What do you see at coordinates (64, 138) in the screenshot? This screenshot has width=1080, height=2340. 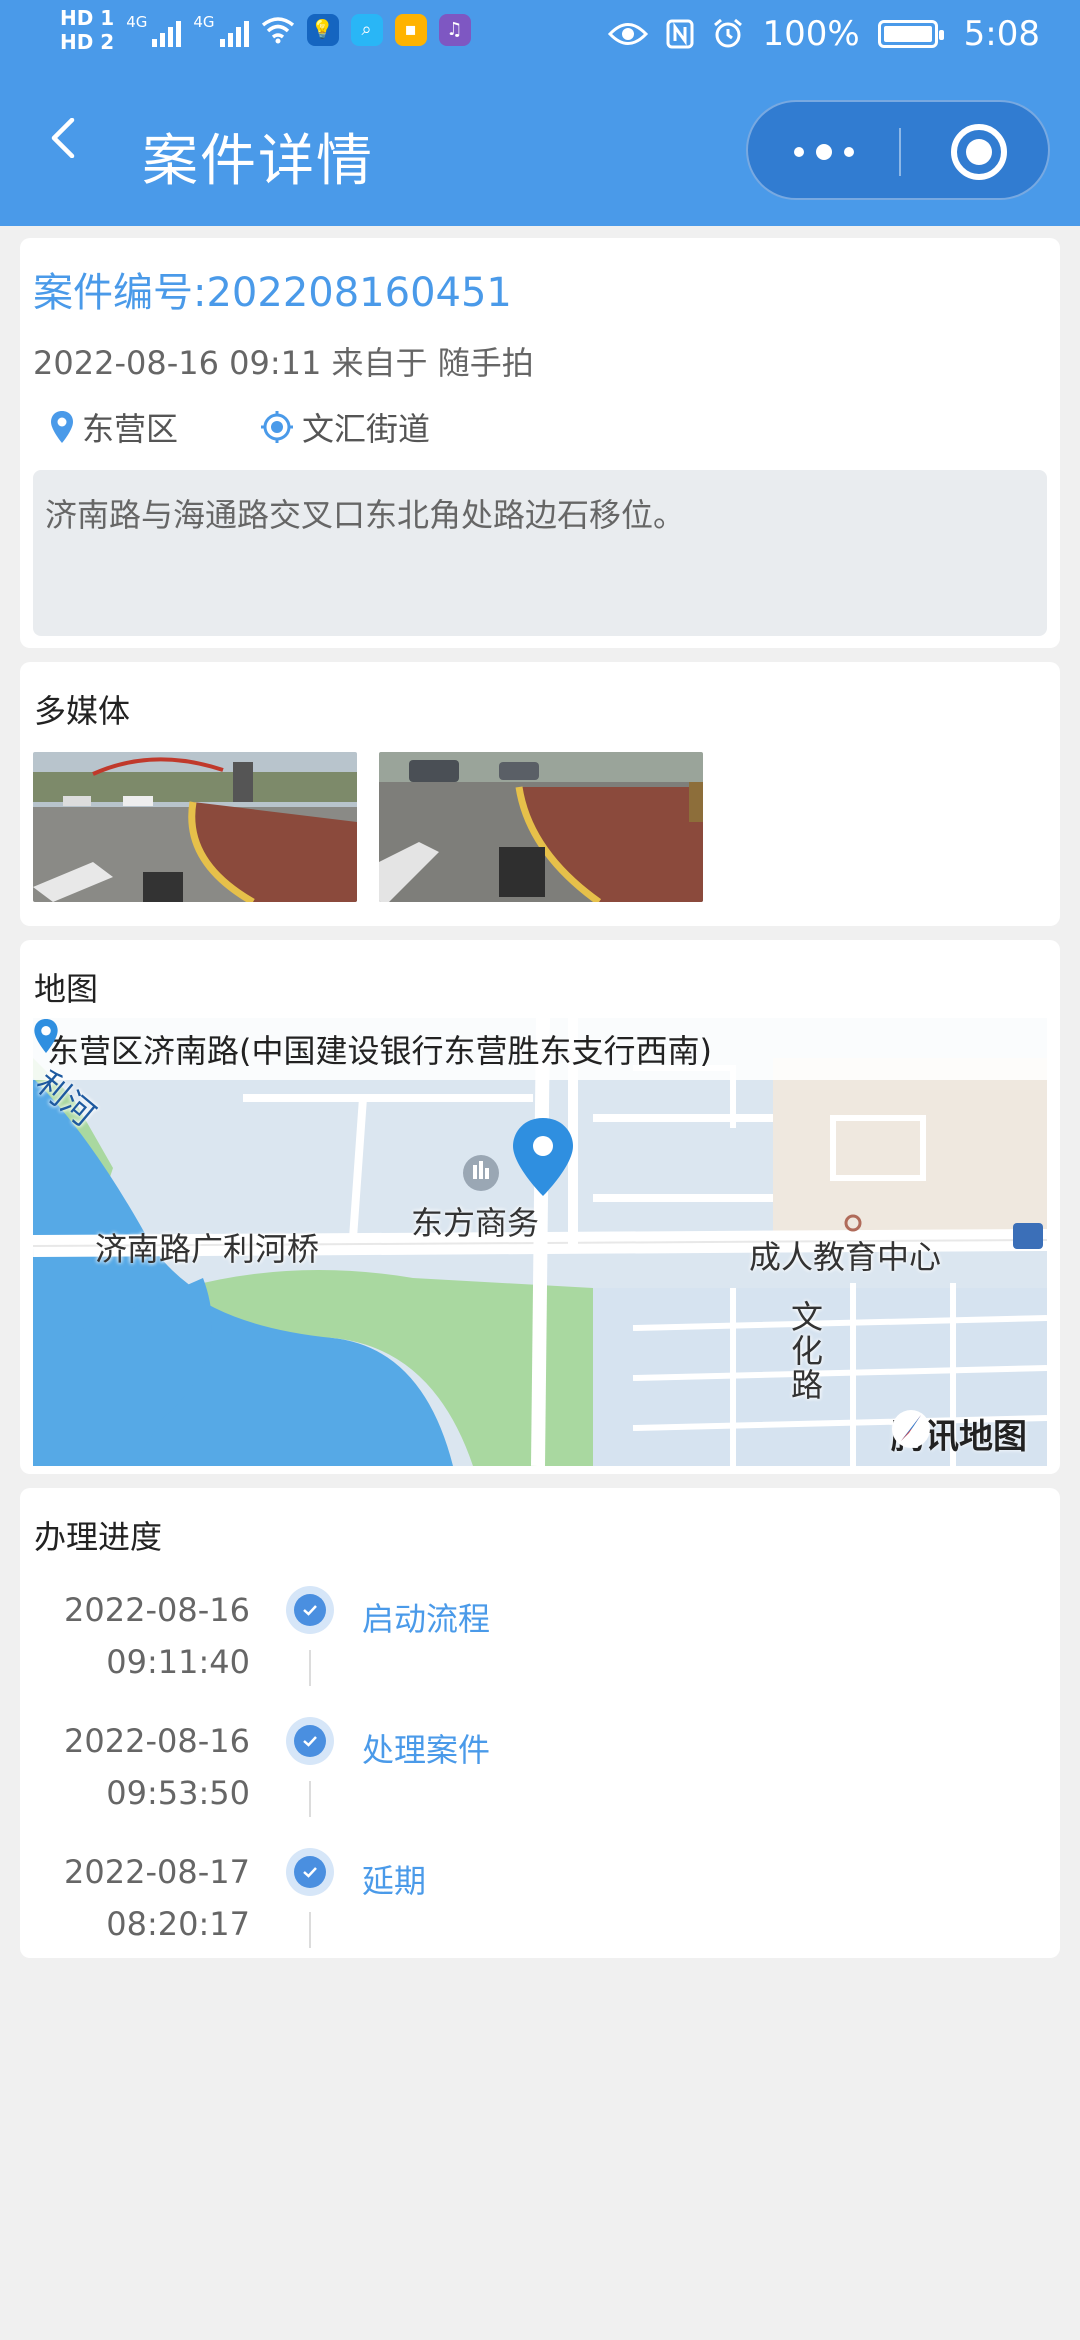 I see `back-arrow-icon` at bounding box center [64, 138].